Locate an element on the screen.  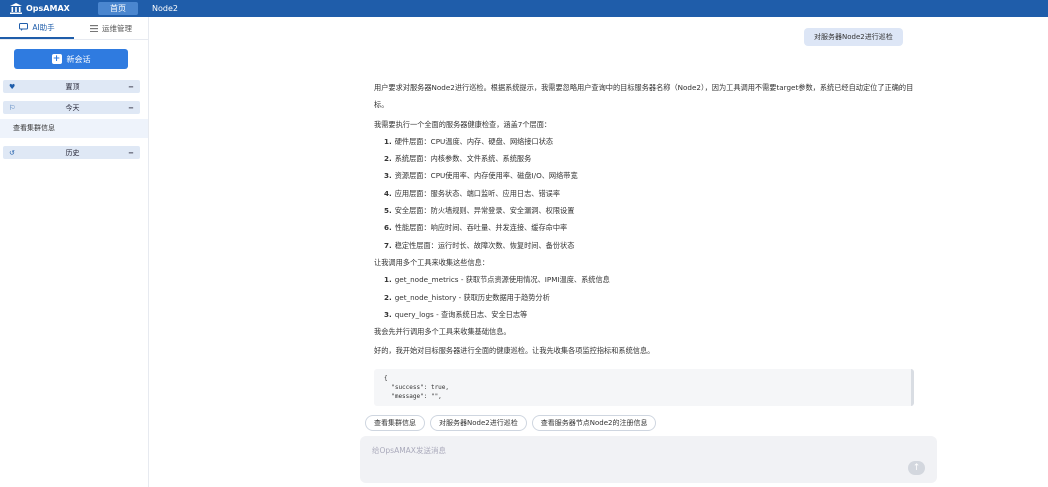
sidebar-item-cluster-info: 查看集群信息 is located at coordinates (74, 128).